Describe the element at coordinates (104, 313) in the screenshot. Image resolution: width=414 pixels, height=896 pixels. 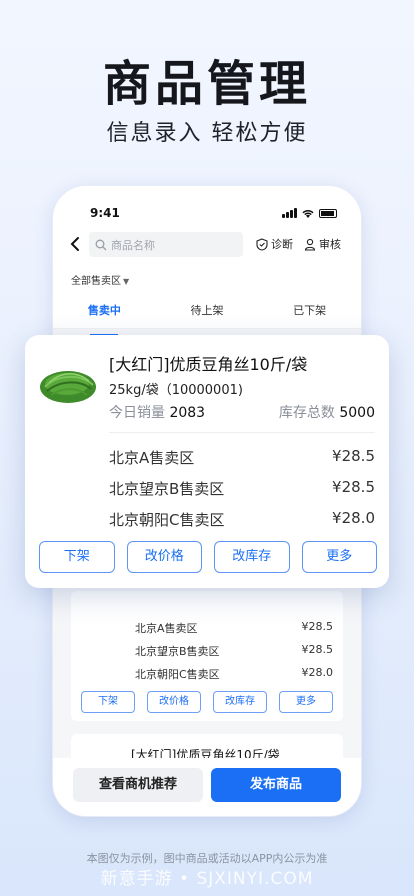
I see `tab-on-sale: 售卖中` at that location.